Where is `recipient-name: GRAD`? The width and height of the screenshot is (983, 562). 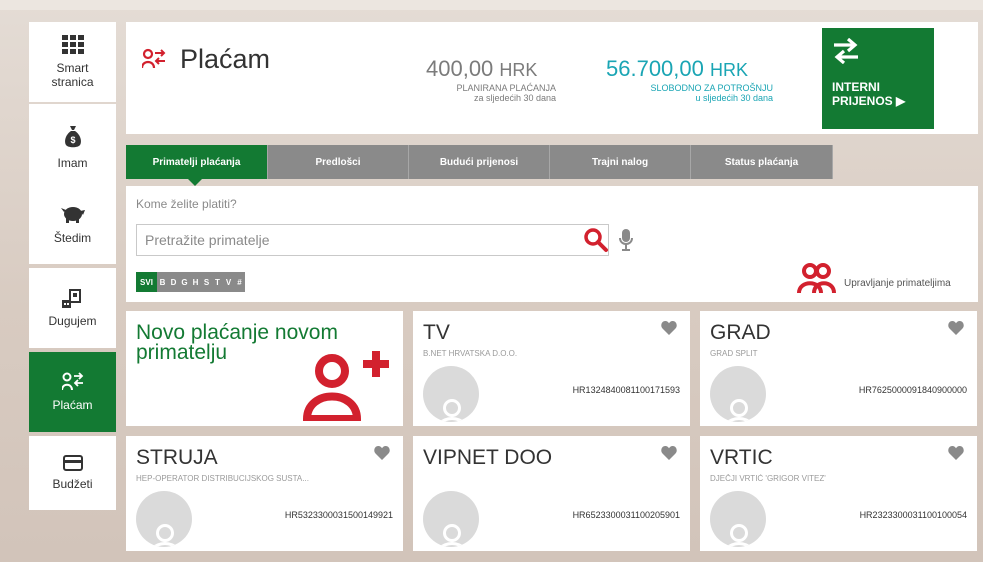
recipient-name: GRAD is located at coordinates (740, 332).